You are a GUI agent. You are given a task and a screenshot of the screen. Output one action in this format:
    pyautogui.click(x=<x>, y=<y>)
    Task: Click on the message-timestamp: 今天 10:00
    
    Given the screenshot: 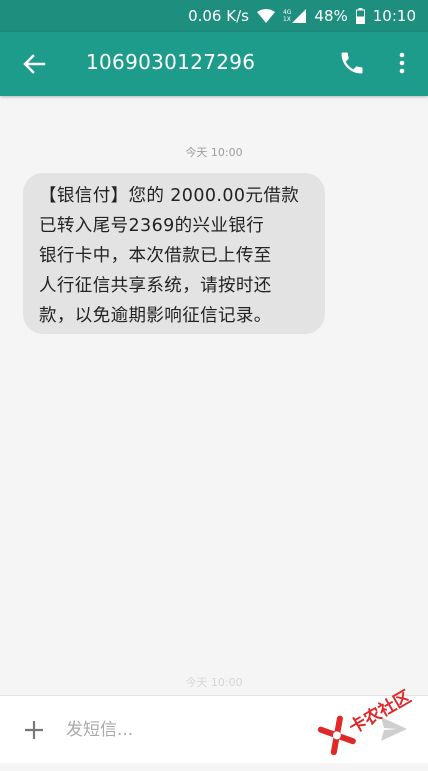 What is the action you would take?
    pyautogui.click(x=214, y=152)
    